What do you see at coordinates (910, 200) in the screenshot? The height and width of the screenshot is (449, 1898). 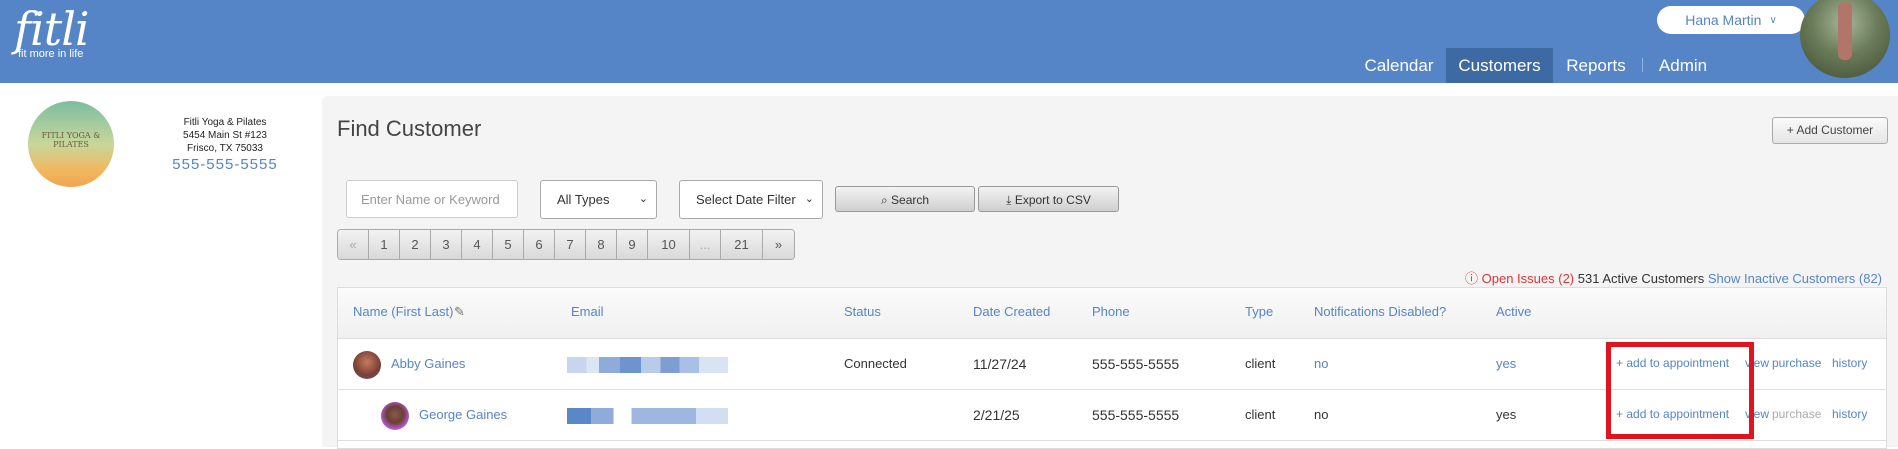 I see `search-button-label: Search` at bounding box center [910, 200].